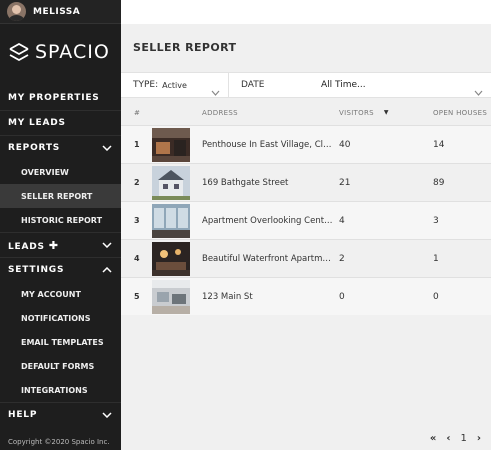  I want to click on row-visitors: 4, so click(342, 220).